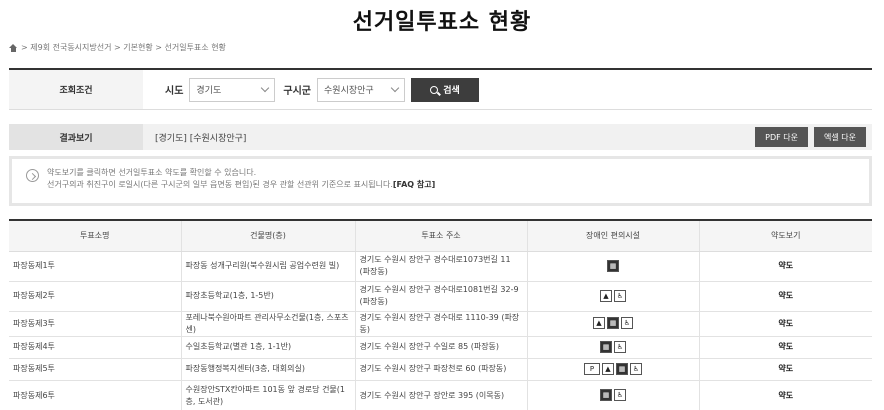 The width and height of the screenshot is (884, 410). Describe the element at coordinates (209, 91) in the screenshot. I see `sido-select-value: 경기도` at that location.